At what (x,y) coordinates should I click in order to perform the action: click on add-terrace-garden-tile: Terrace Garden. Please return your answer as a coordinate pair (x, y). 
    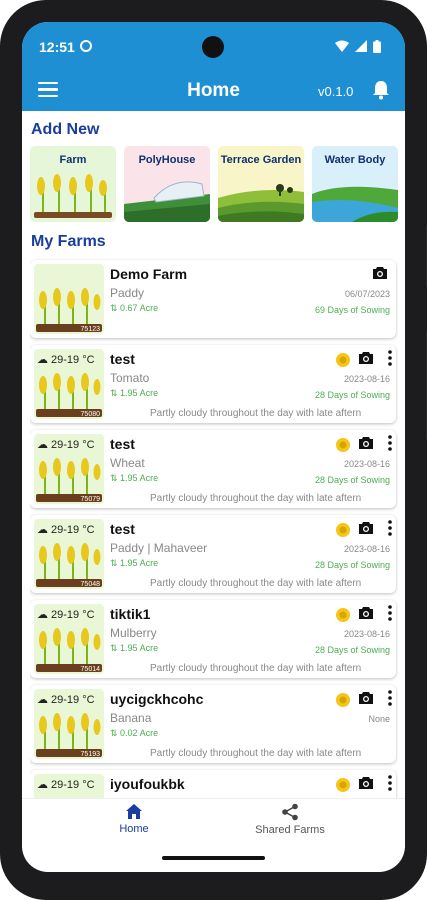
    Looking at the image, I should click on (261, 184).